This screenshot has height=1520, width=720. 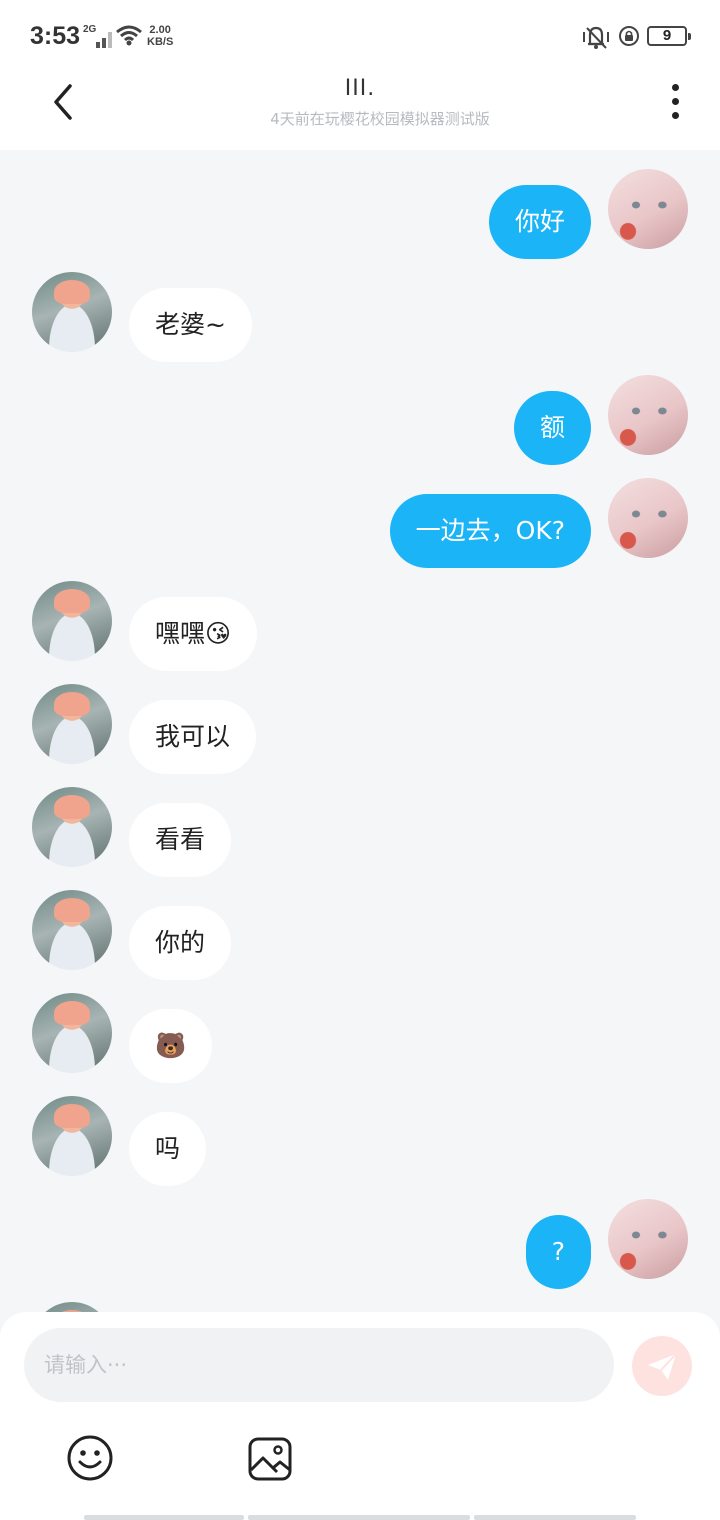 What do you see at coordinates (193, 737) in the screenshot?
I see `message-bubble: 我可以` at bounding box center [193, 737].